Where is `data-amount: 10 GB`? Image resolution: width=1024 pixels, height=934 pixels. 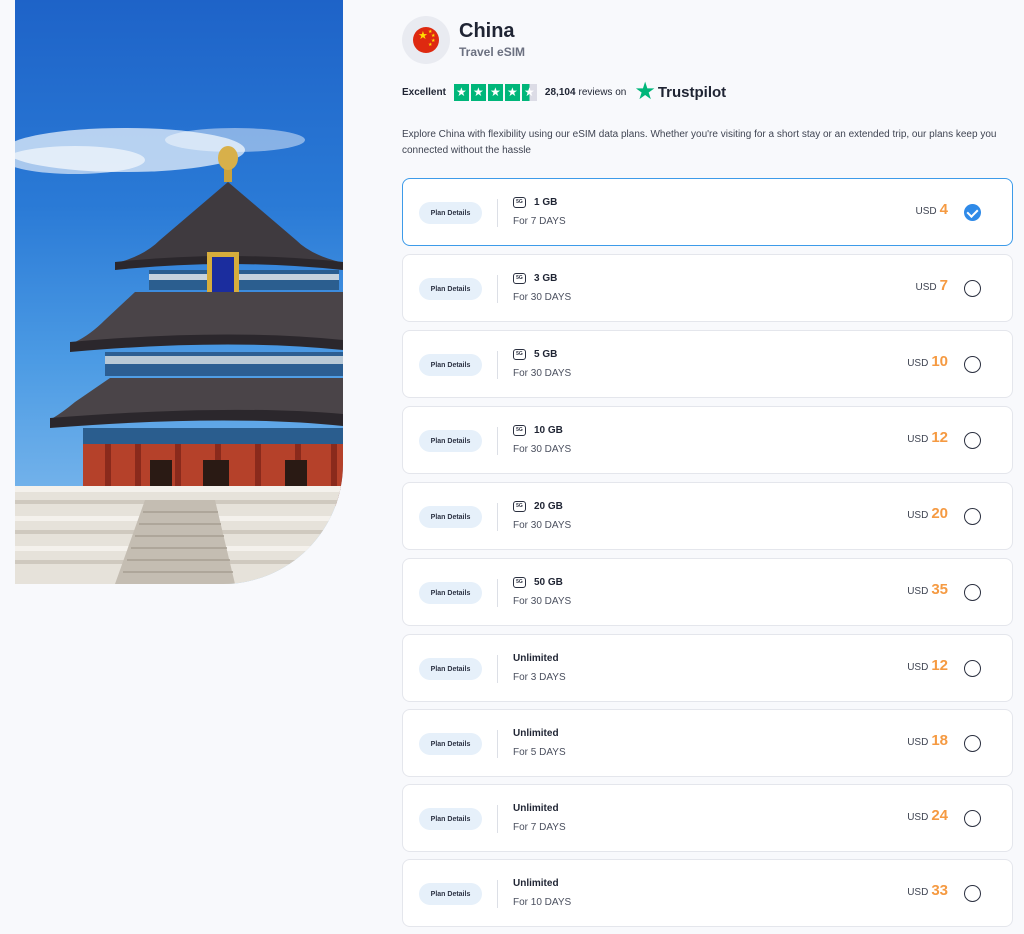 data-amount: 10 GB is located at coordinates (548, 430).